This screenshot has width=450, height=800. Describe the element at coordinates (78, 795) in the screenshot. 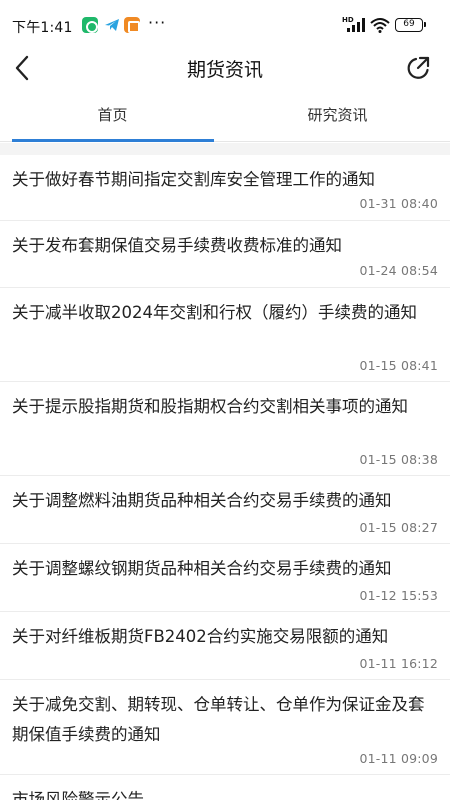

I see `news-title: 市场风险警示公告` at that location.